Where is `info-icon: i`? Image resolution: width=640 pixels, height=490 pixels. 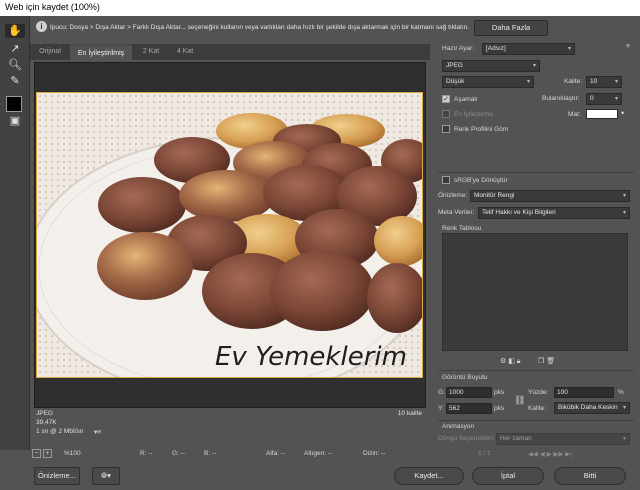 info-icon: i is located at coordinates (41, 26).